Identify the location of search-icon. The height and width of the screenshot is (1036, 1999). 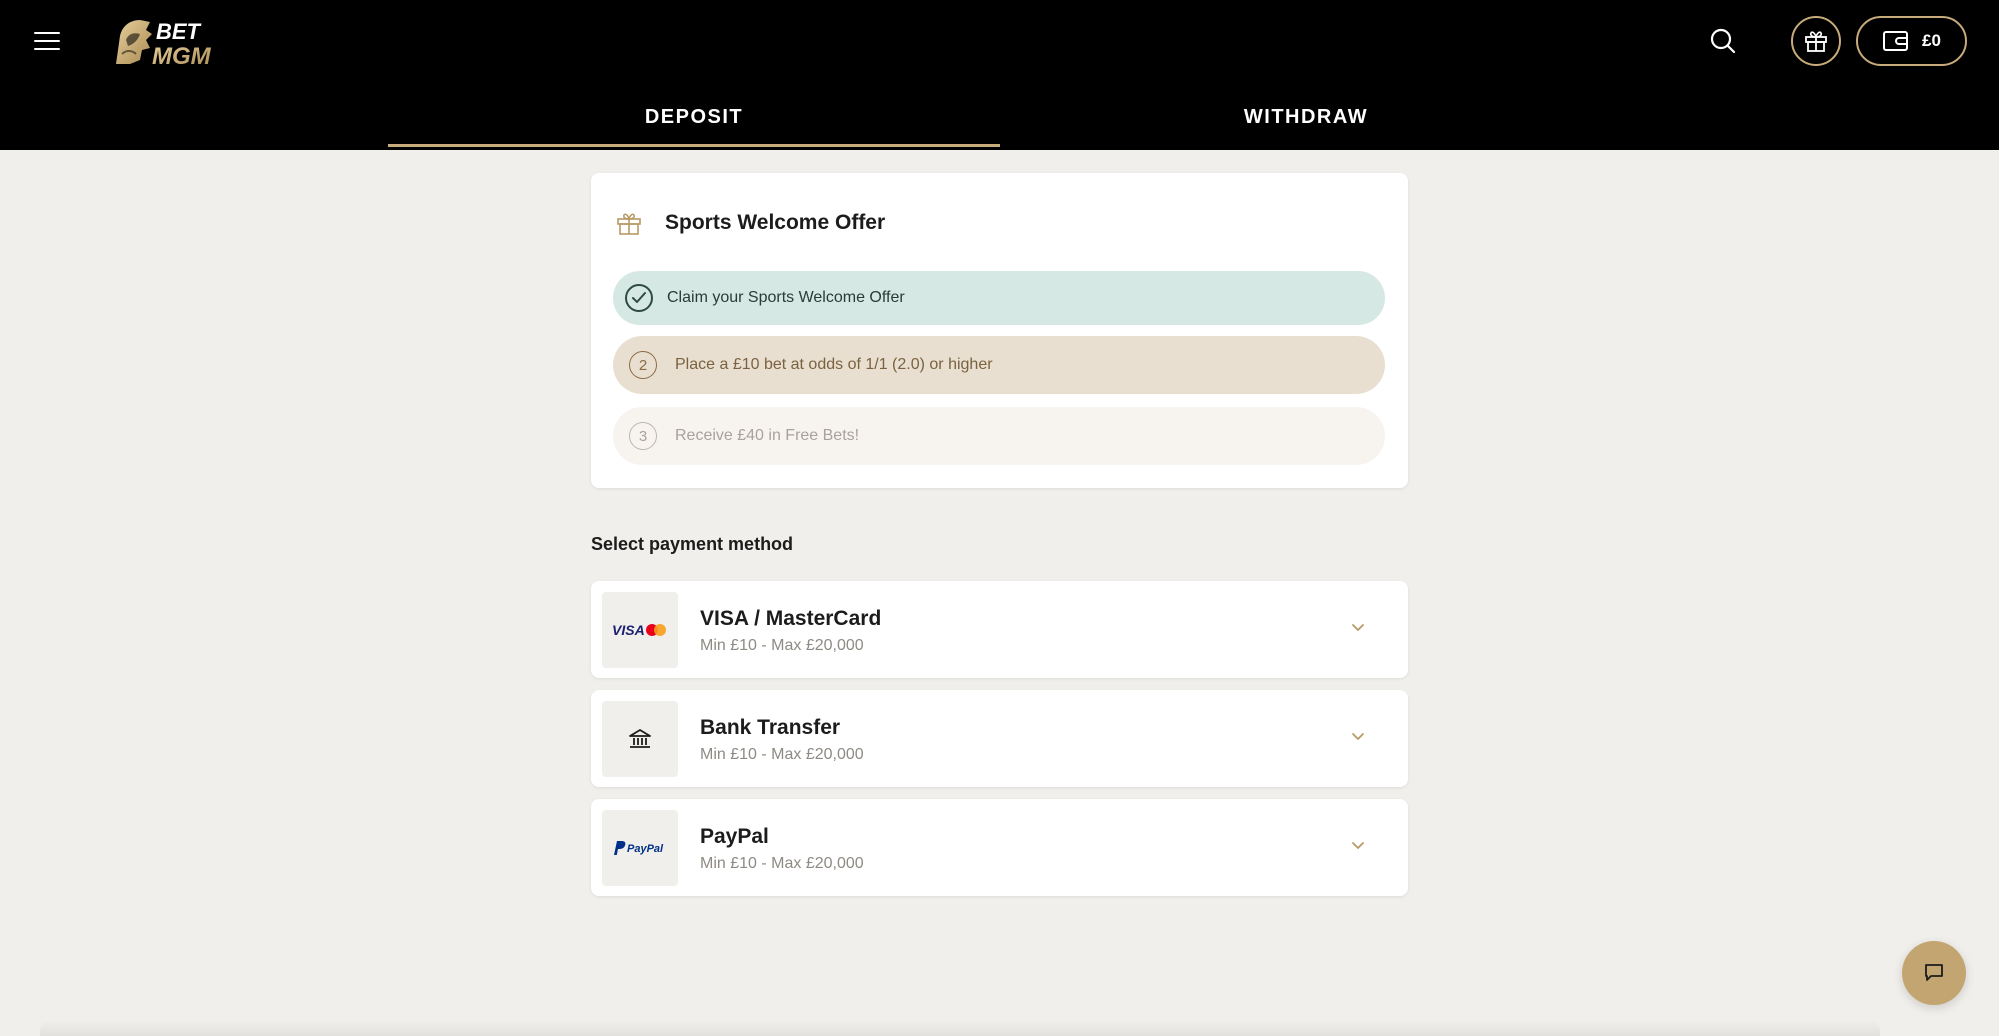
(1723, 41).